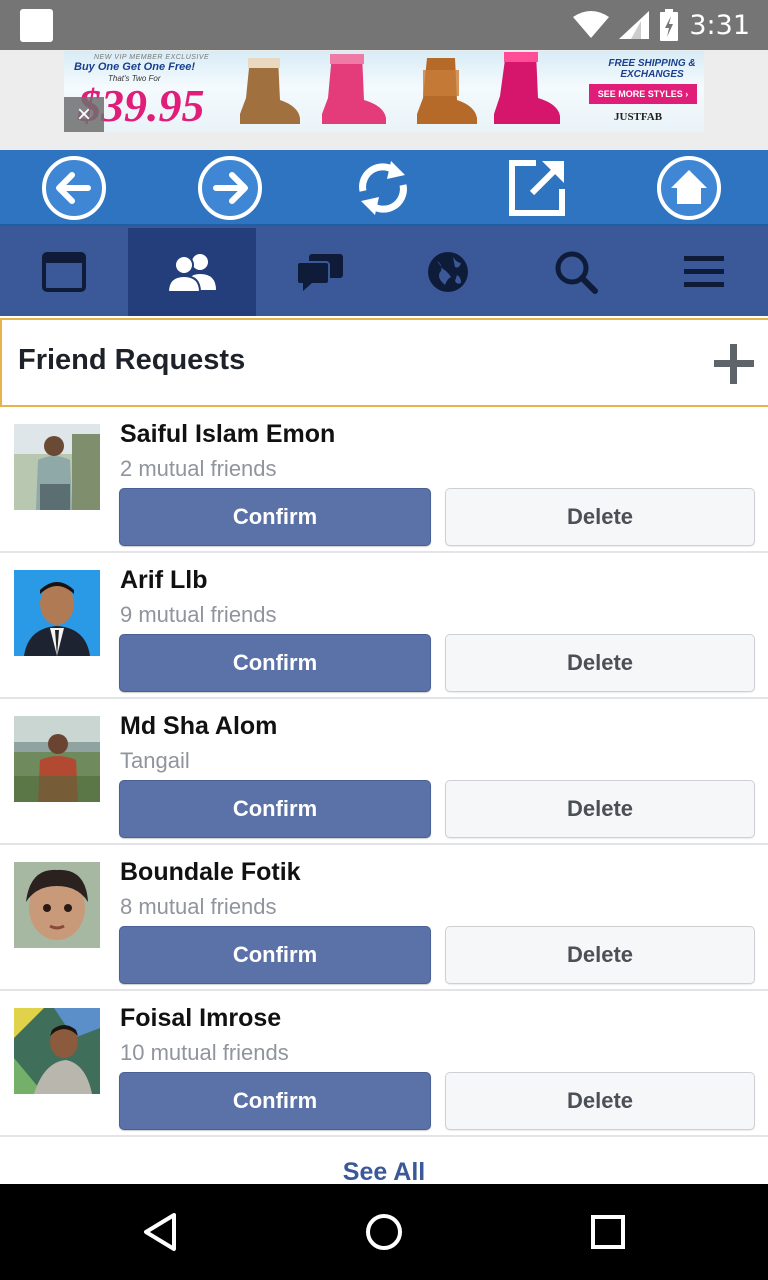 The width and height of the screenshot is (768, 1280). I want to click on facebook-nav-bar, so click(384, 271).